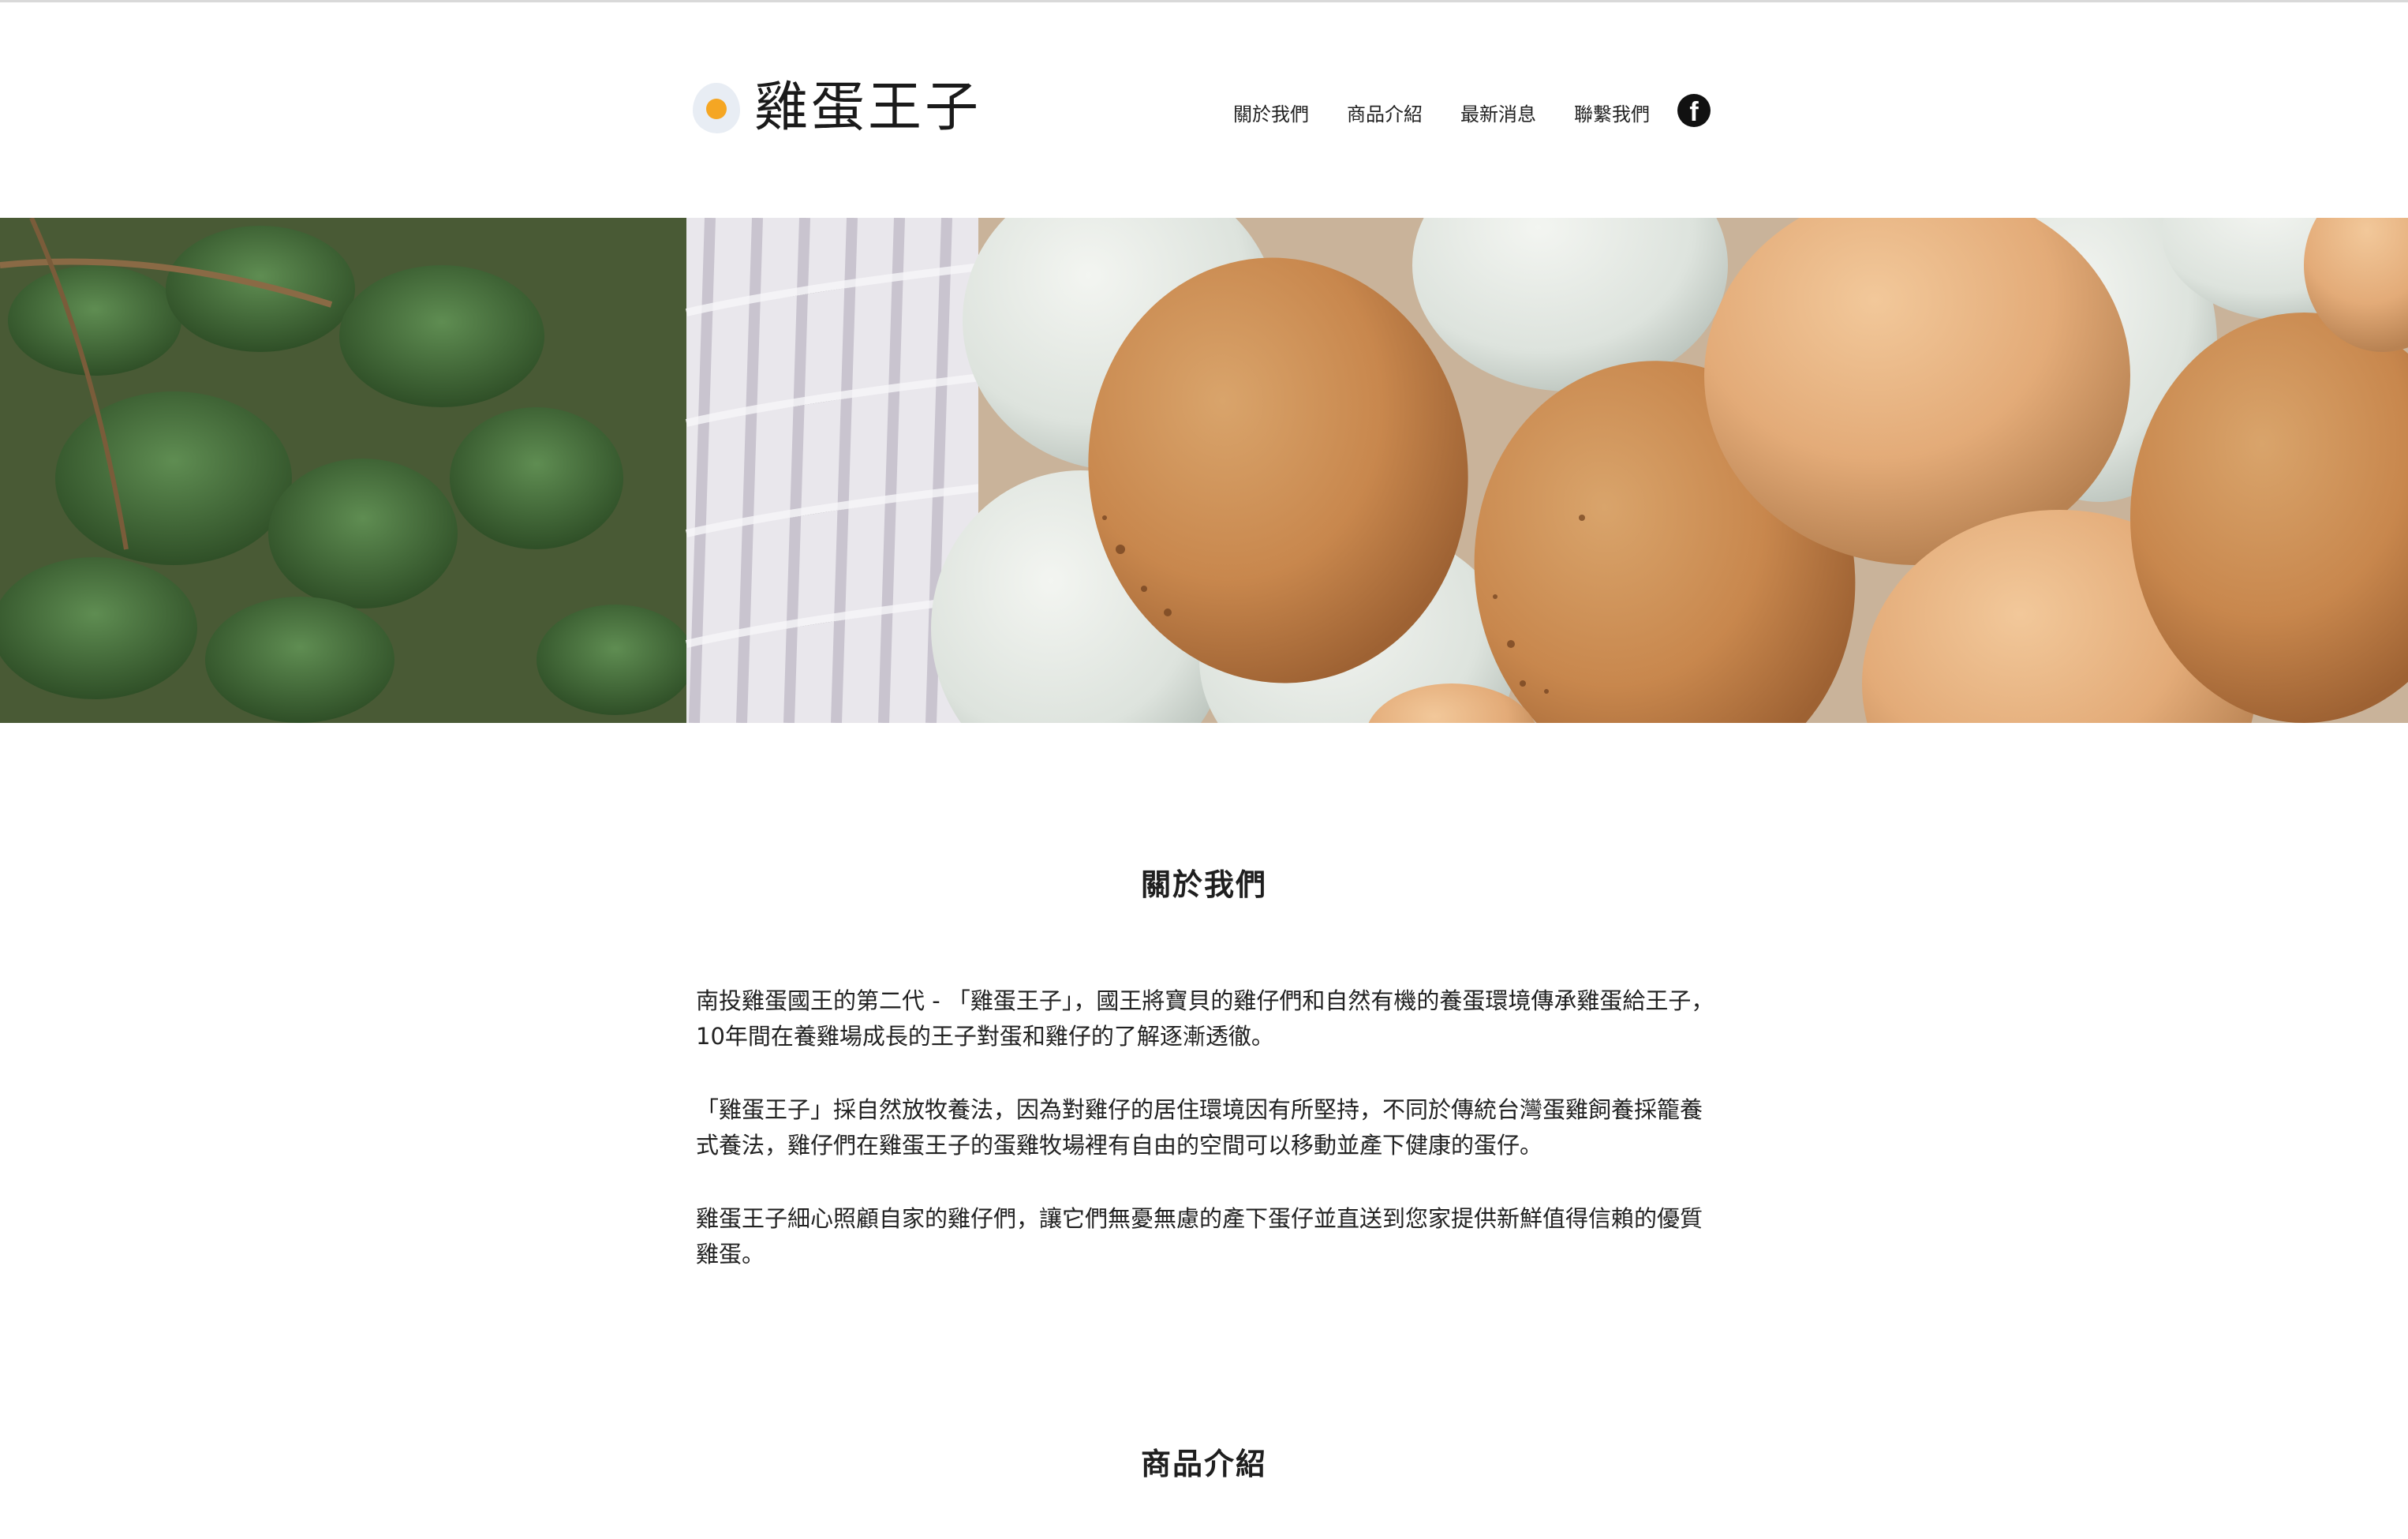 Image resolution: width=2408 pixels, height=1539 pixels. I want to click on nav-item-products: 商品介紹, so click(1385, 112).